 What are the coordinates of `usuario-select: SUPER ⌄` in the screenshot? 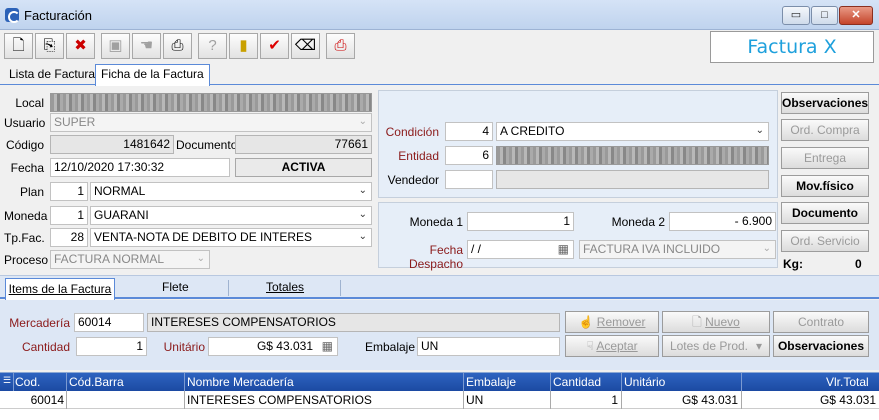 It's located at (211, 122).